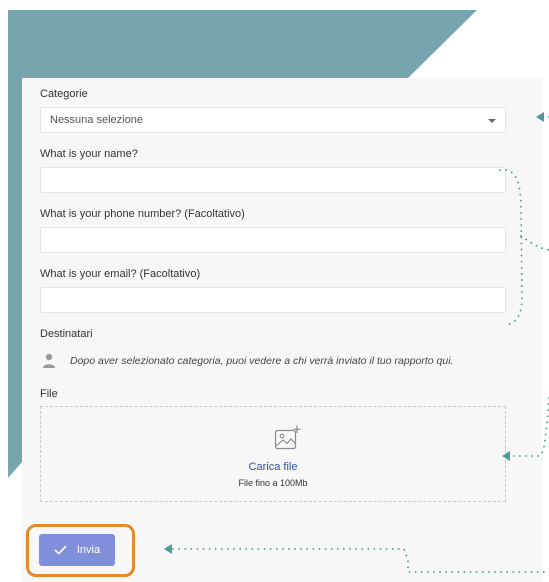  Describe the element at coordinates (64, 94) in the screenshot. I see `category-label: Categorie` at that location.